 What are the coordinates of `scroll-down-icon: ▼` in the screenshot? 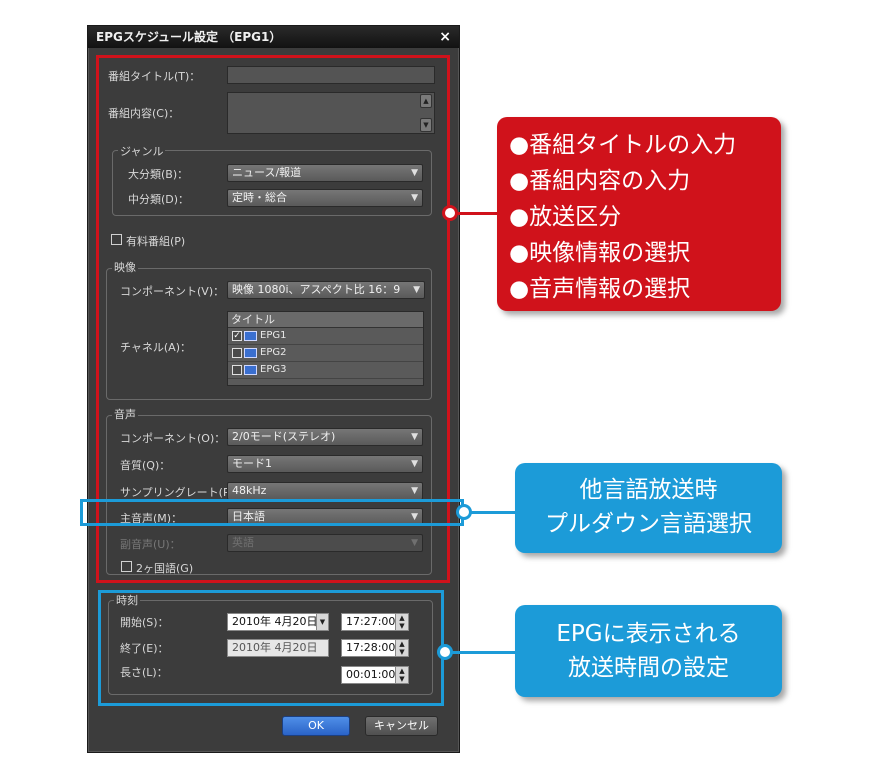 It's located at (426, 125).